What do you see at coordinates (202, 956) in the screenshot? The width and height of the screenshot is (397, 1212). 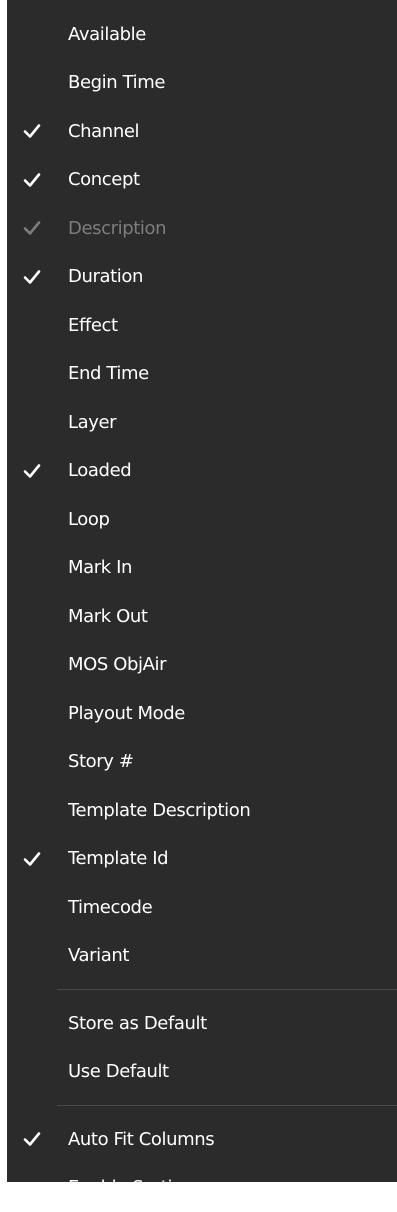 I see `menu-item-variant: Variant` at bounding box center [202, 956].